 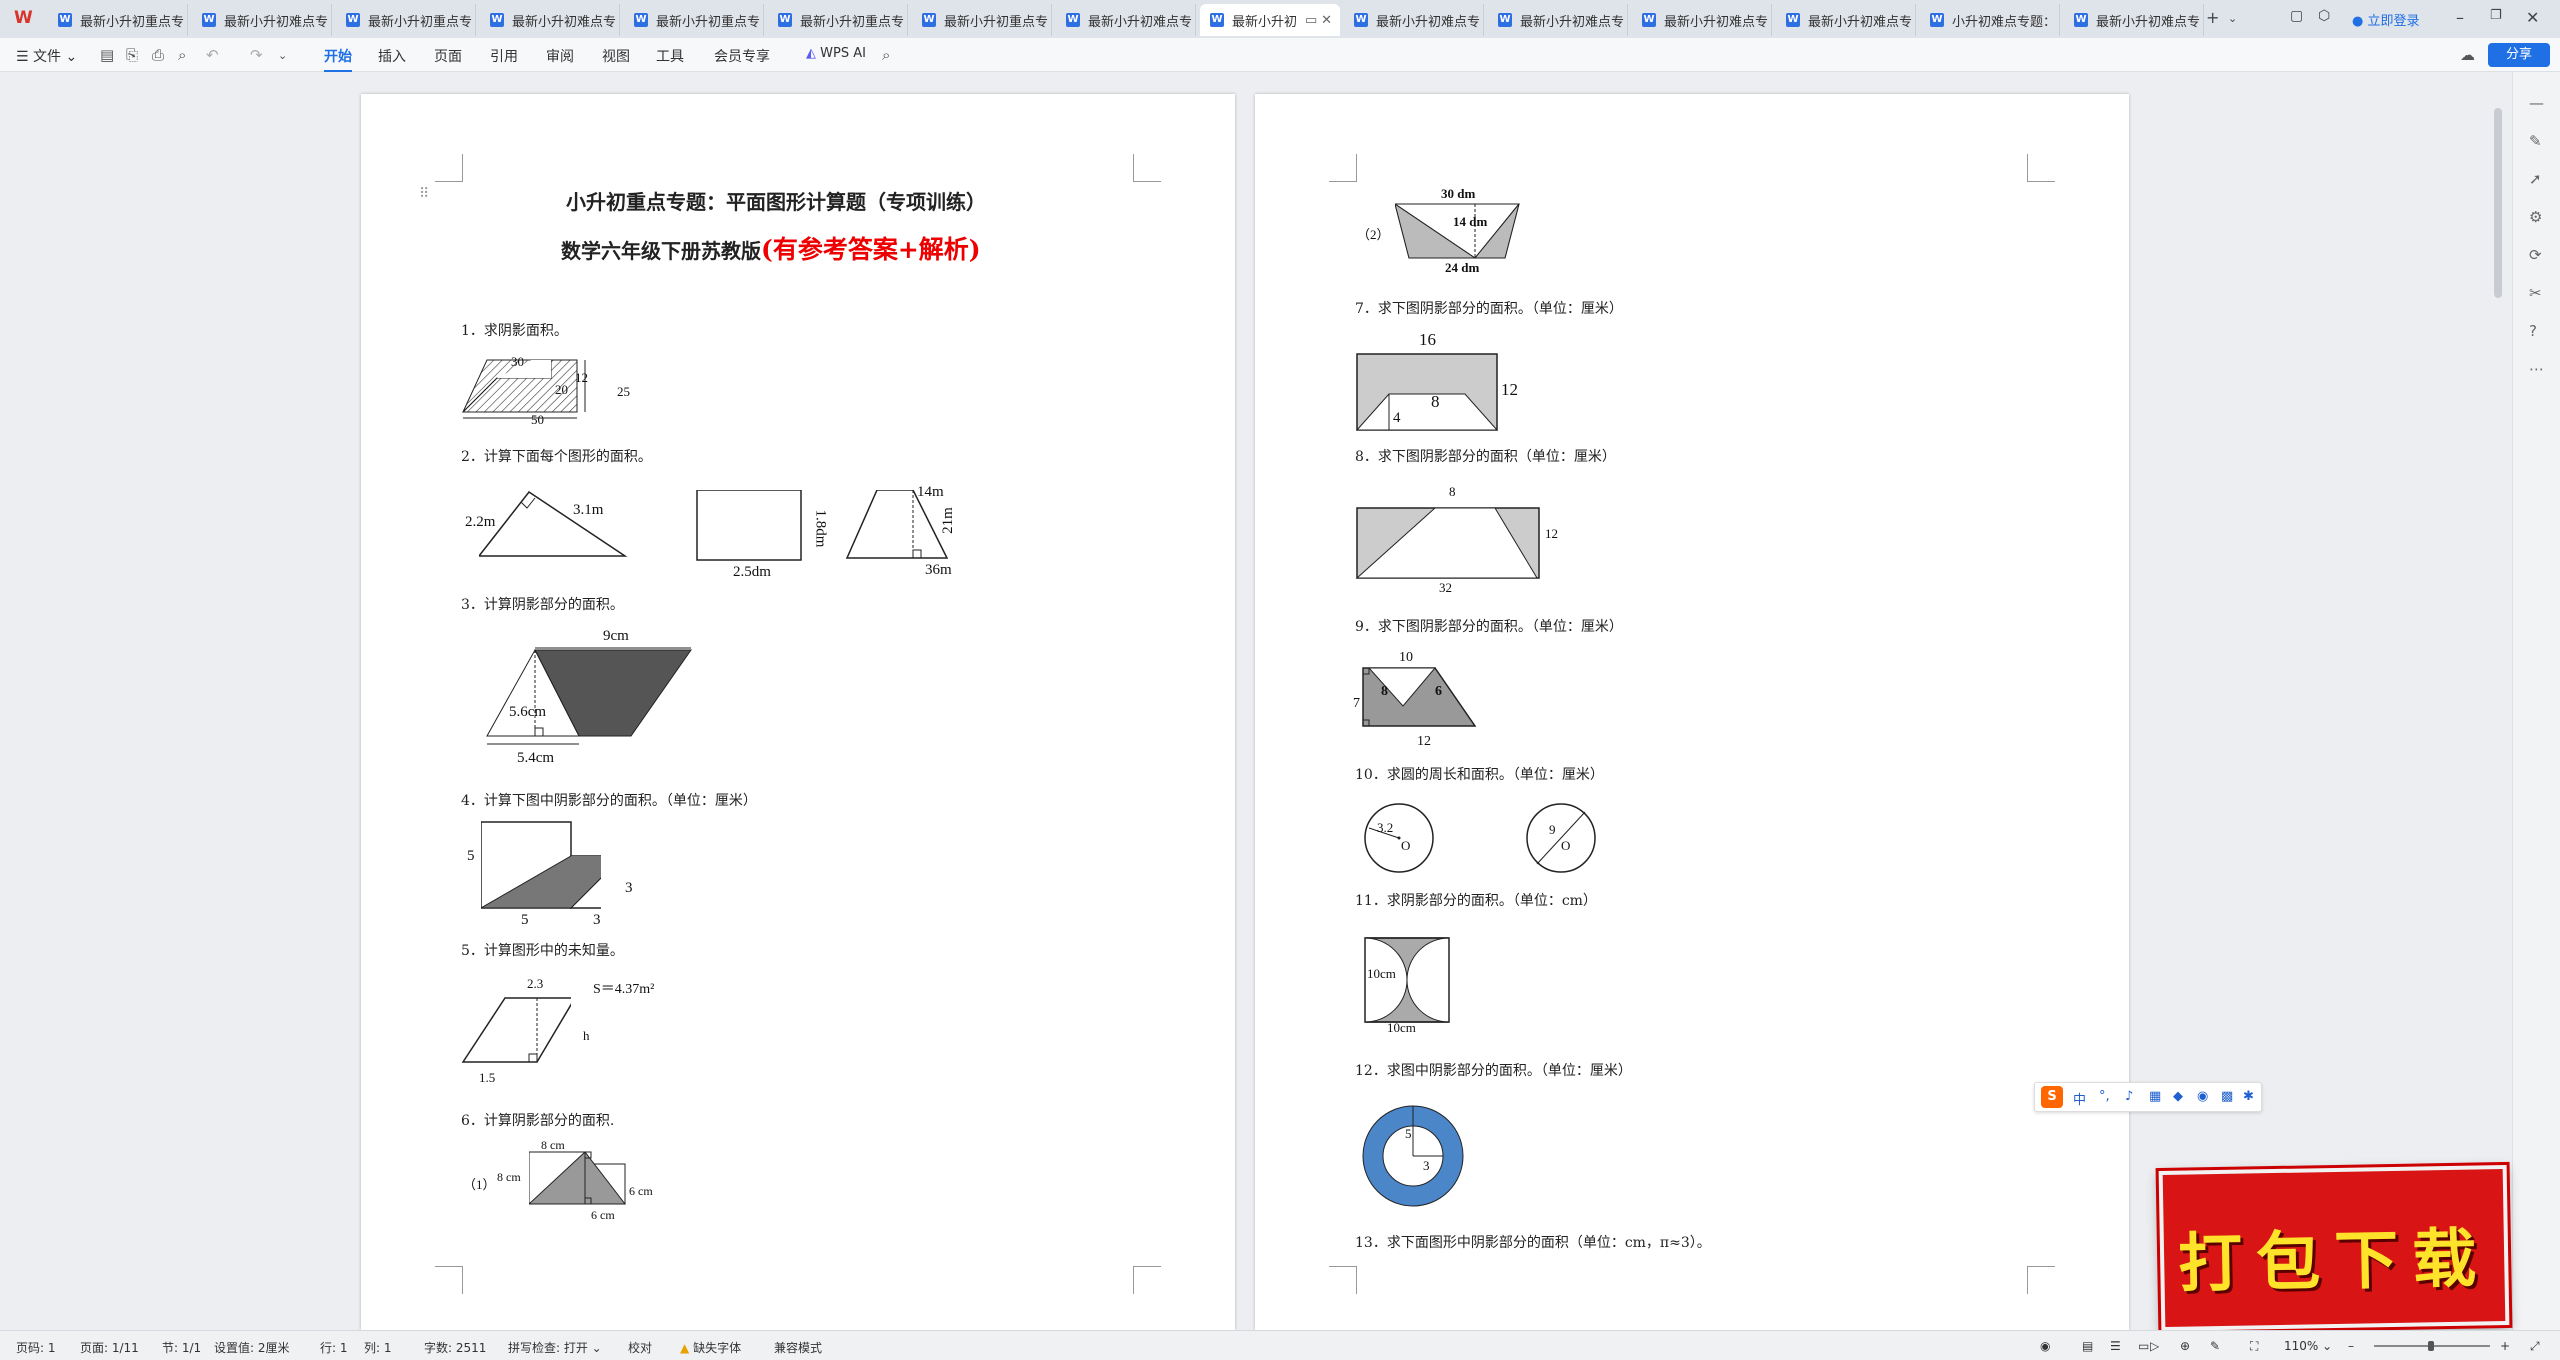 I want to click on cloud-icon: ☁, so click(x=2467, y=55).